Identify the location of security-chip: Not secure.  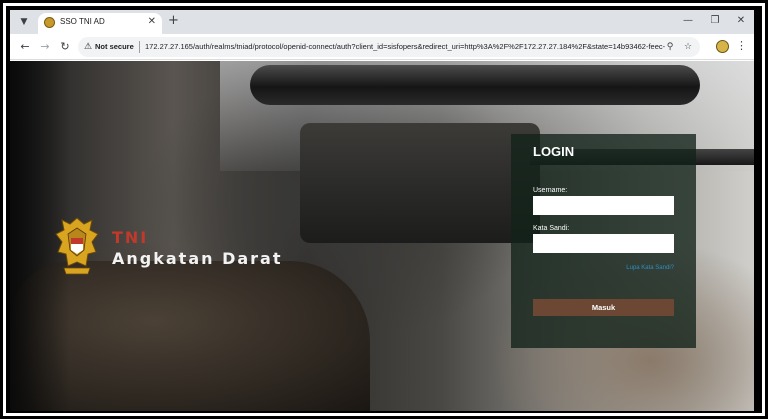
(114, 47).